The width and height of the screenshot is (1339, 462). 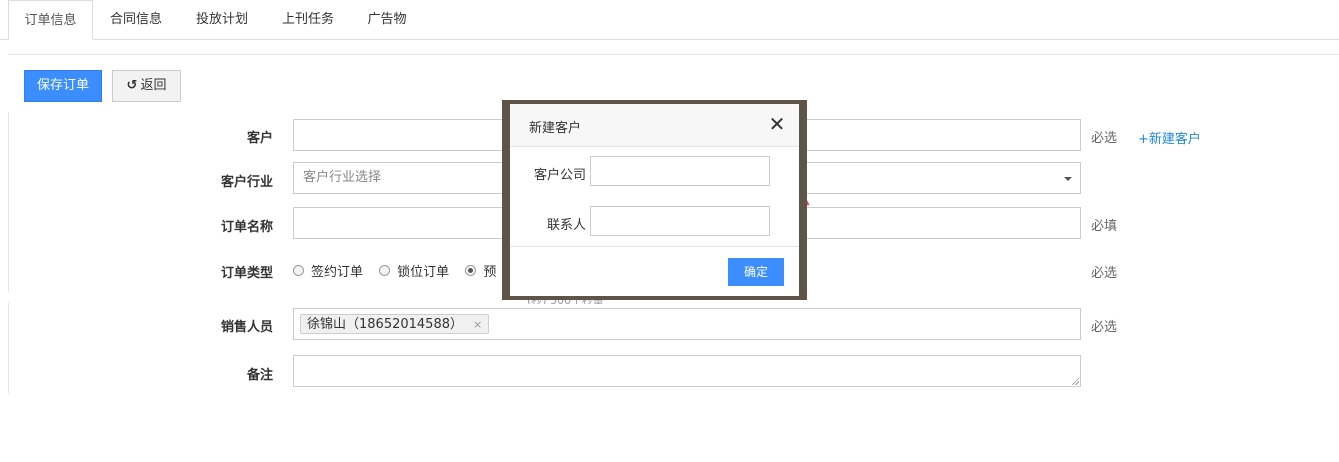 I want to click on sales-label: 销售人员, so click(x=246, y=327).